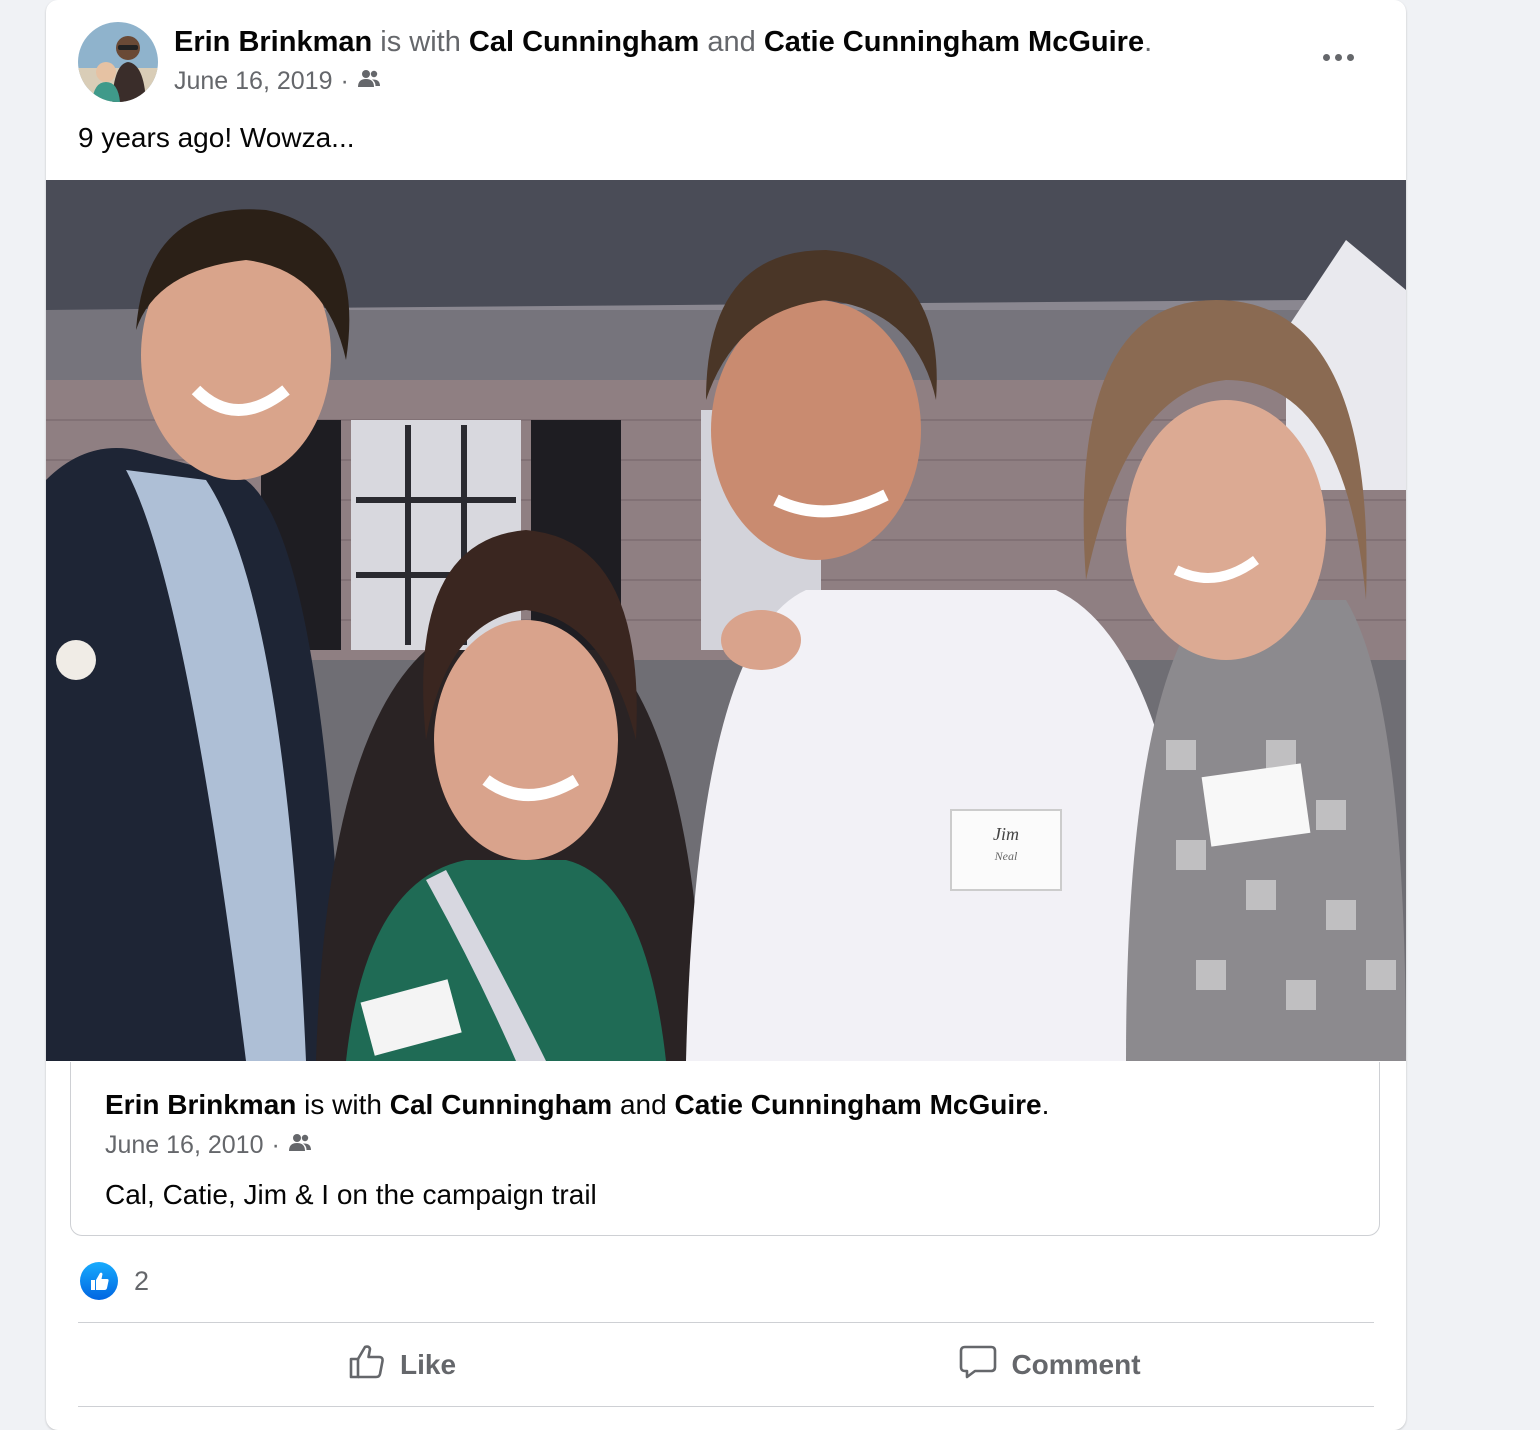 This screenshot has width=1540, height=1430. What do you see at coordinates (118, 62) in the screenshot?
I see `author-avatar` at bounding box center [118, 62].